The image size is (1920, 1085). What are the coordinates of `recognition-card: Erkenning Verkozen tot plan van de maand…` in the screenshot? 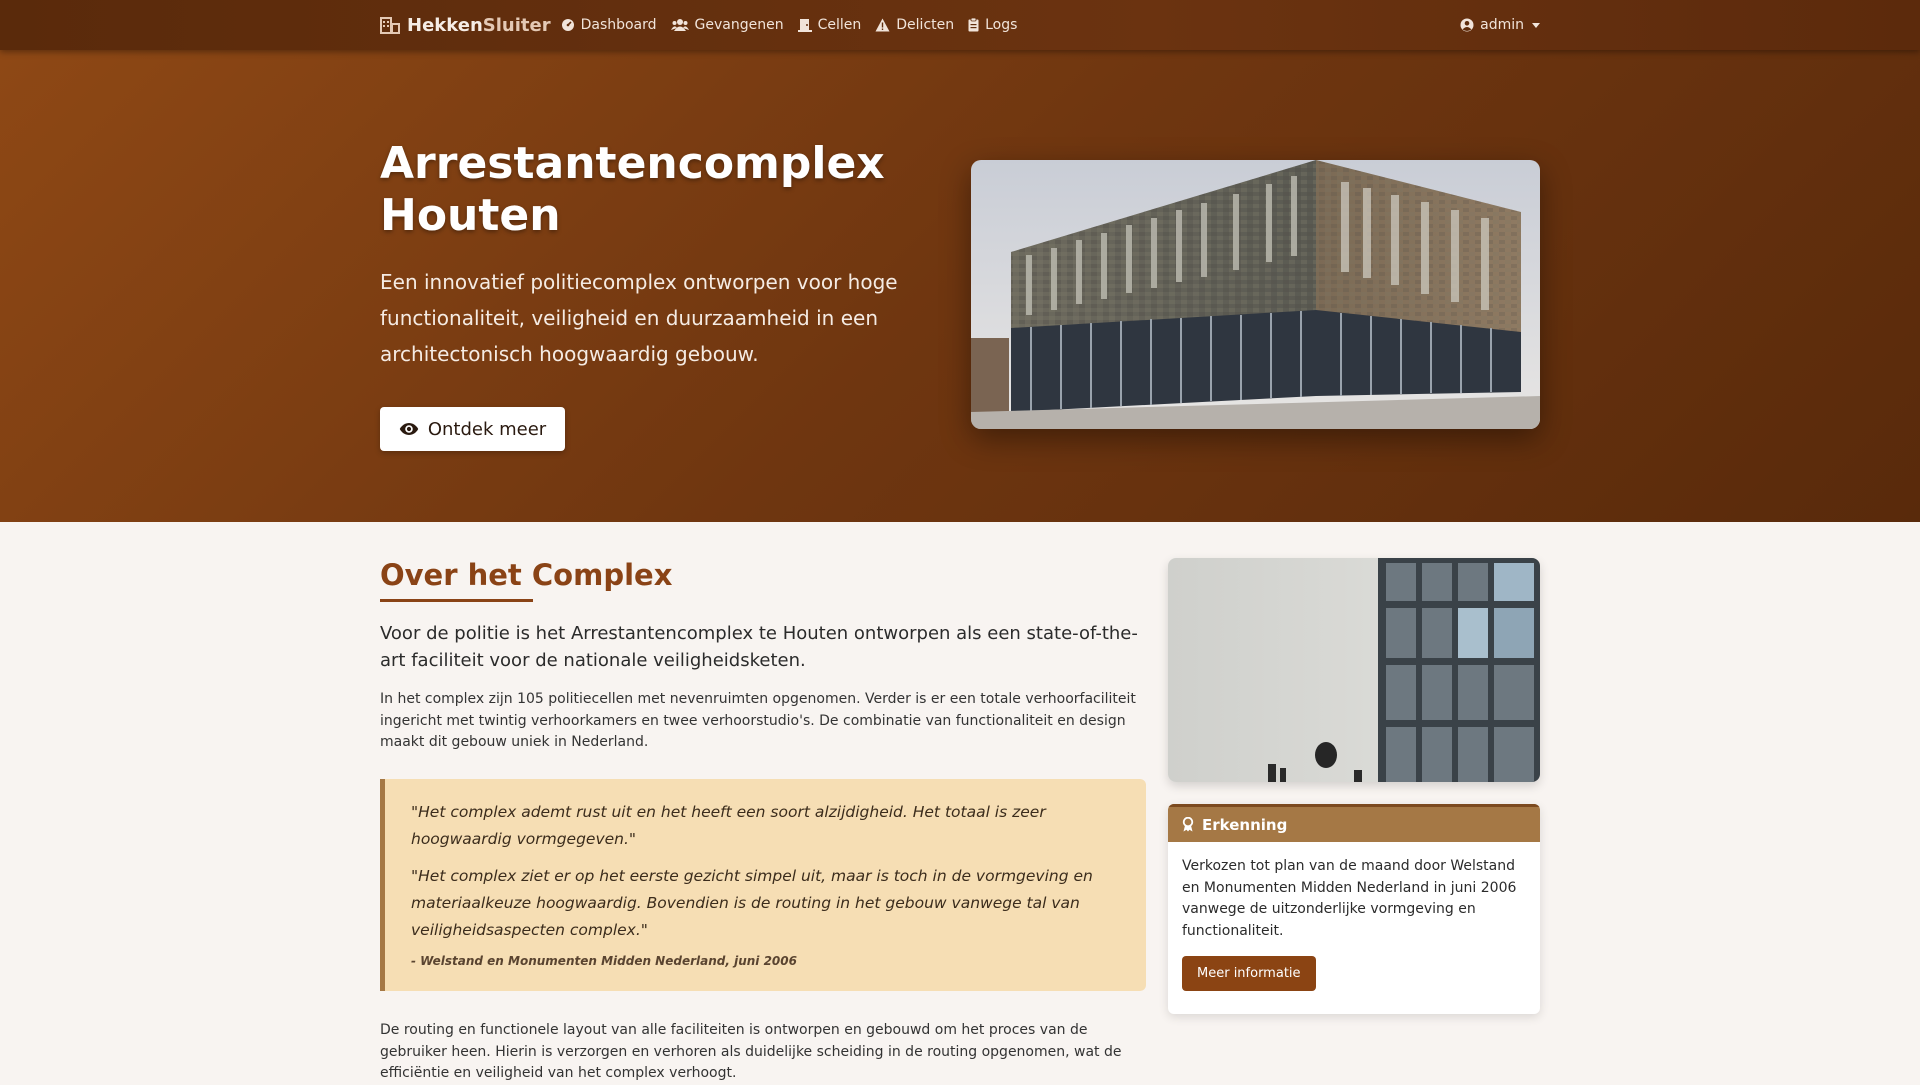 It's located at (1354, 909).